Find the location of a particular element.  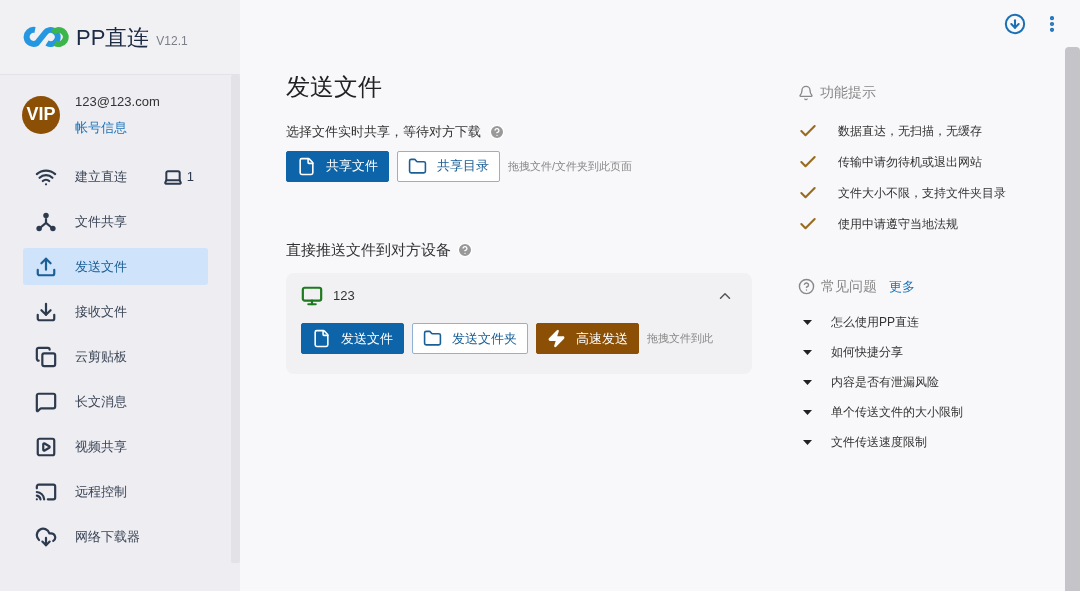

faq-item: 怎么使用PP直连 is located at coordinates (913, 322).